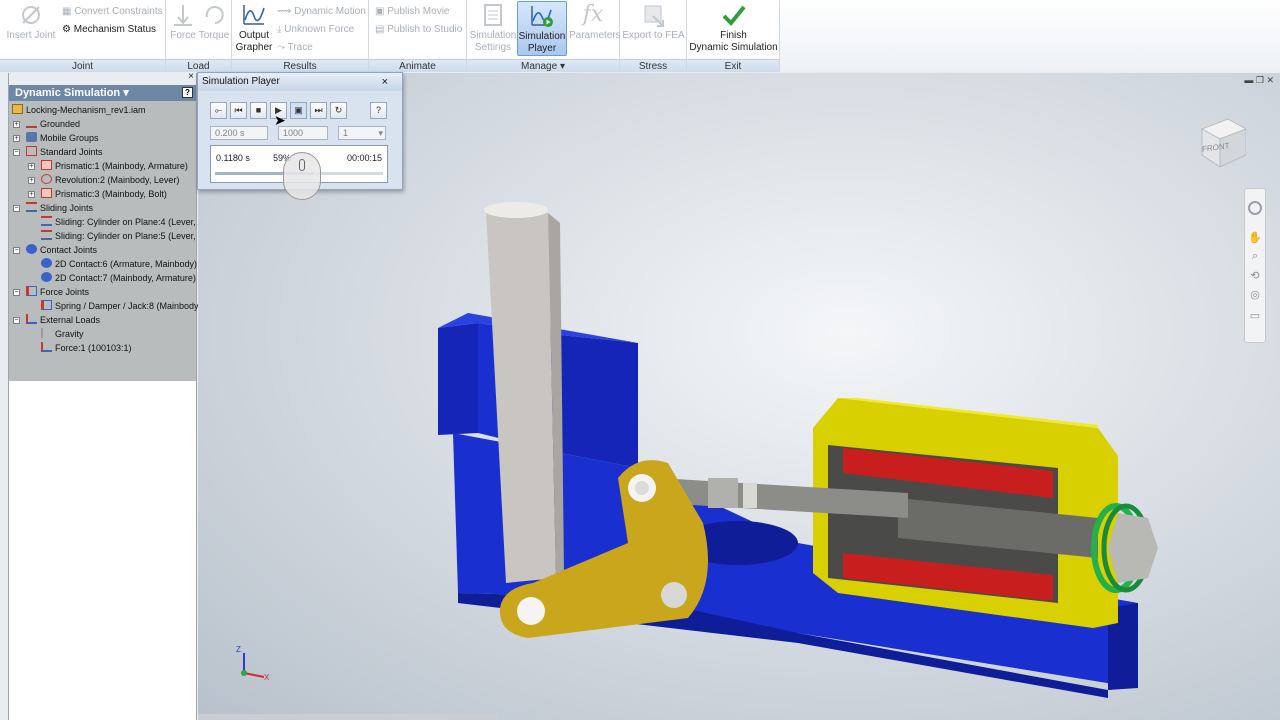  I want to click on tree-item-mobile-groups: Mobile Groups, so click(62, 138).